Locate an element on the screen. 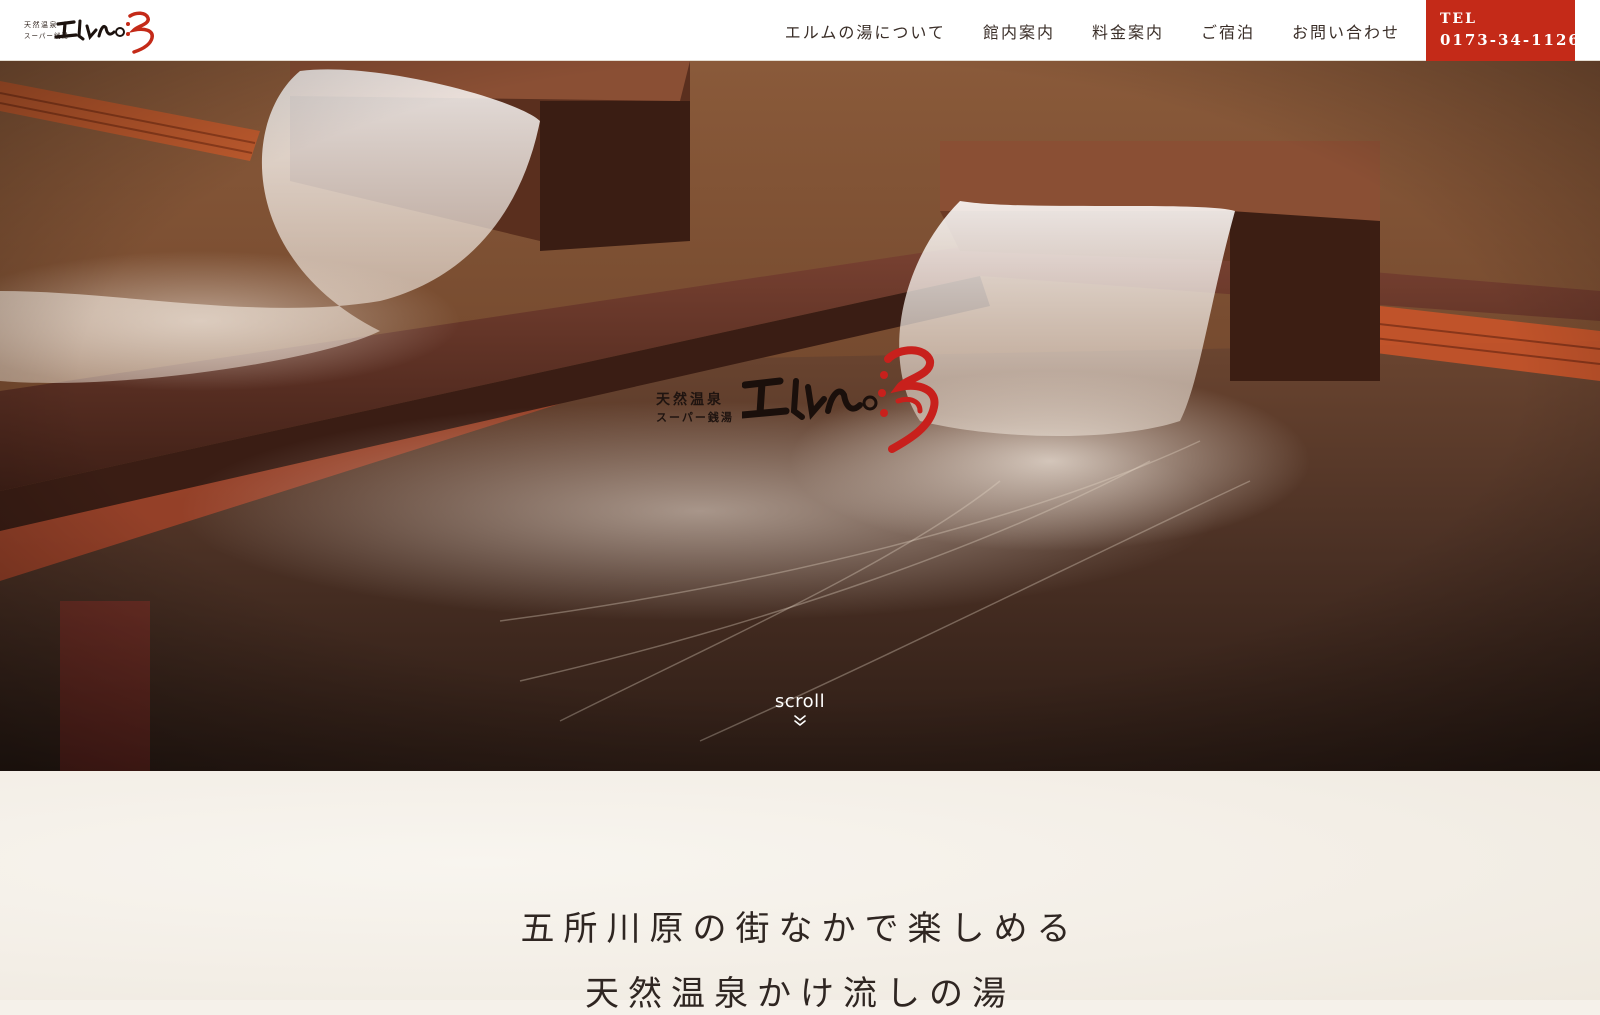  logo-calligraphy-icon is located at coordinates (104, 32).